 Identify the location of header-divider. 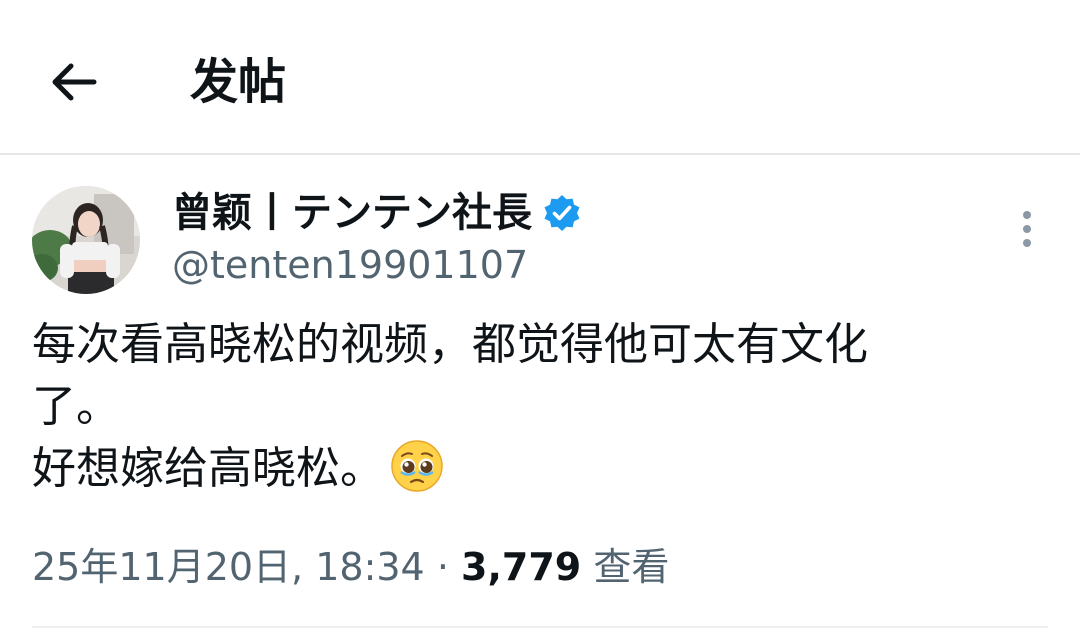
(540, 154).